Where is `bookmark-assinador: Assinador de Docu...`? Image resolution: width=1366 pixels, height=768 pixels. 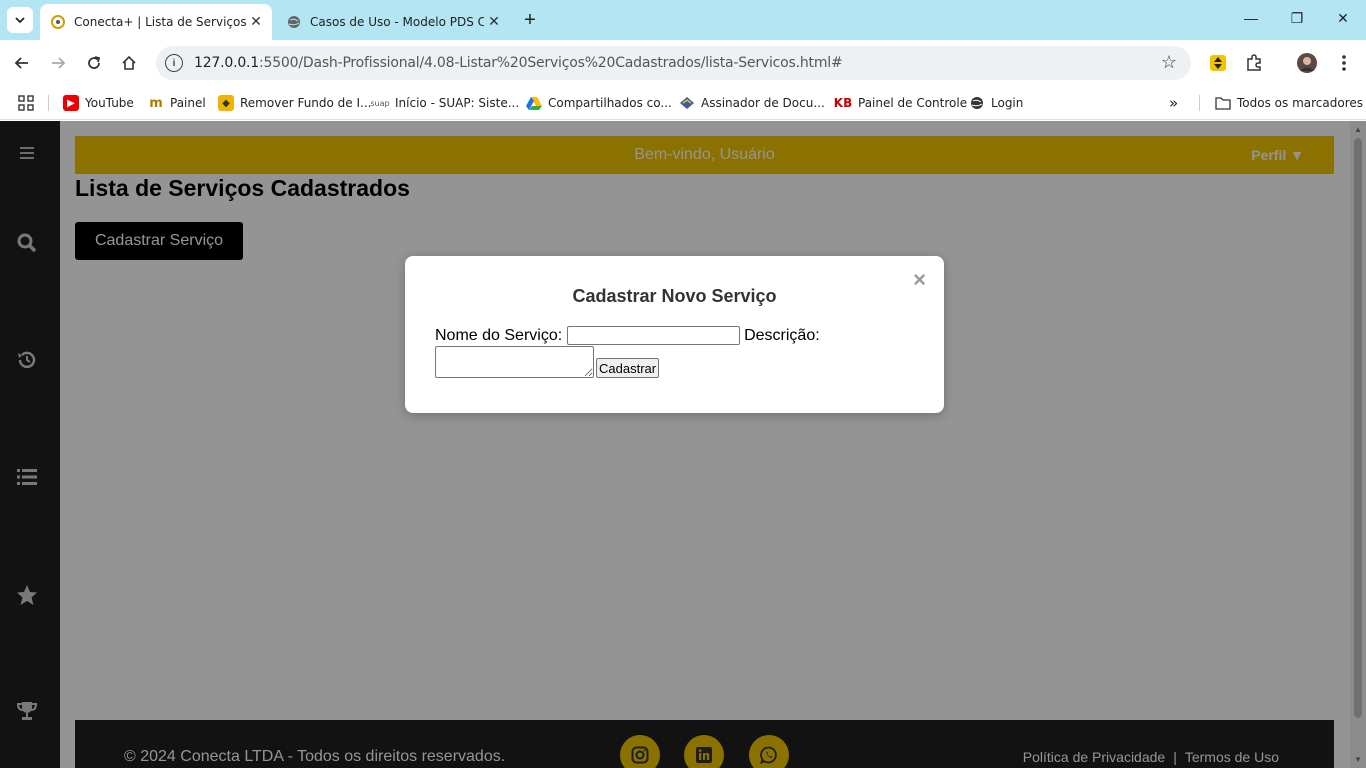
bookmark-assinador: Assinador de Docu... is located at coordinates (752, 103).